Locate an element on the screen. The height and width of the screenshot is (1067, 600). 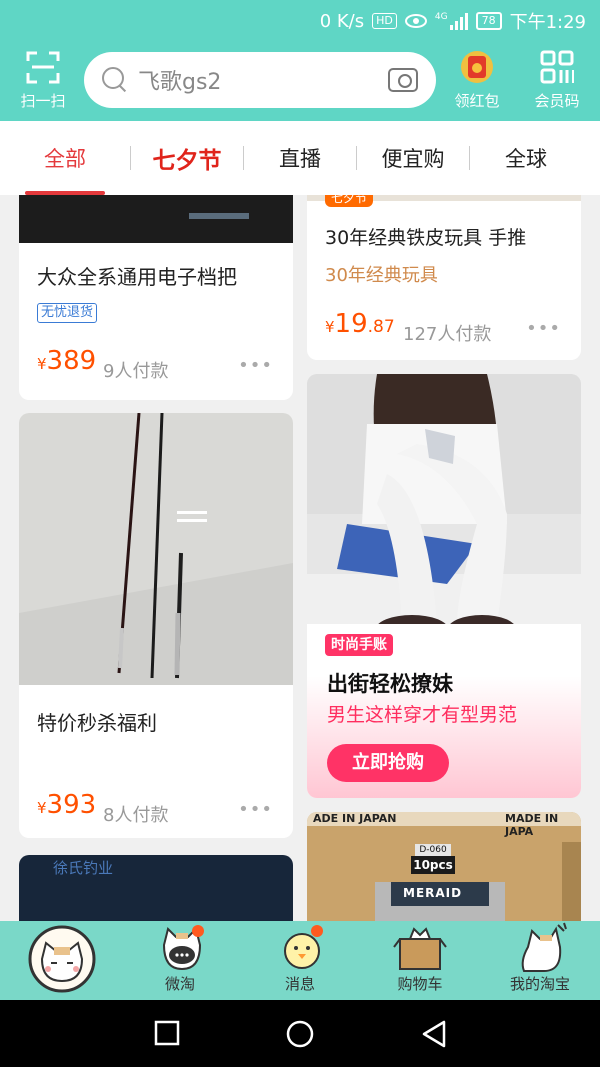
battery-icon: 78 is located at coordinates (488, 21).